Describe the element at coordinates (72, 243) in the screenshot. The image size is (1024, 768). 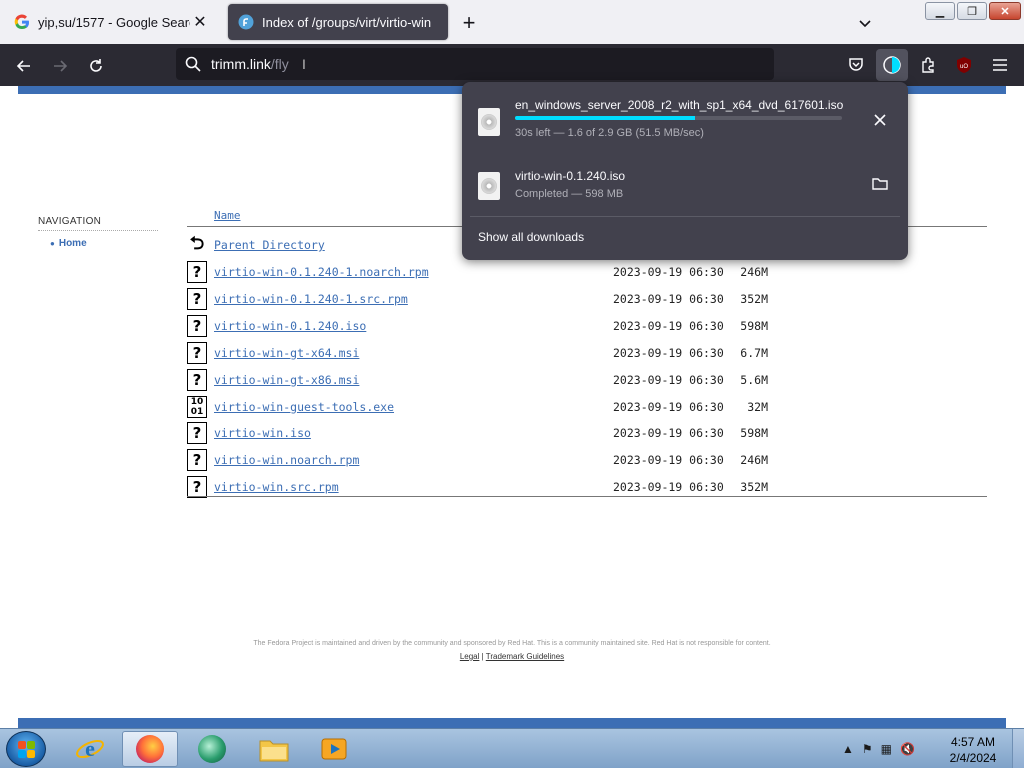
I see `home-link-label: Home` at that location.